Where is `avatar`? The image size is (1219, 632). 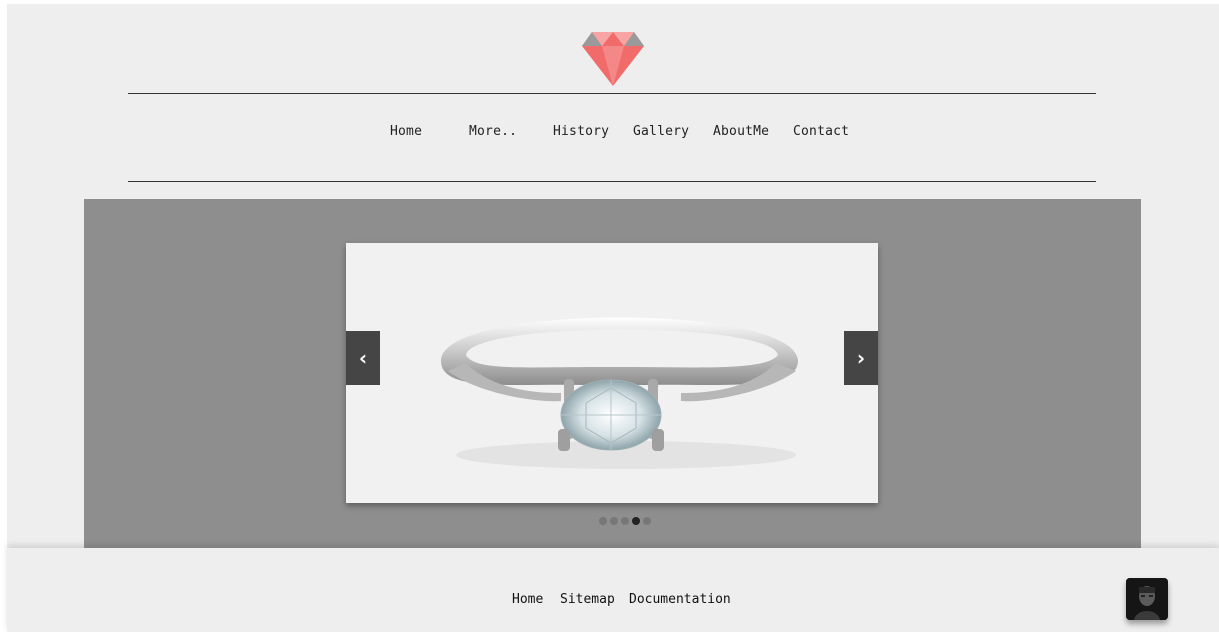 avatar is located at coordinates (1147, 599).